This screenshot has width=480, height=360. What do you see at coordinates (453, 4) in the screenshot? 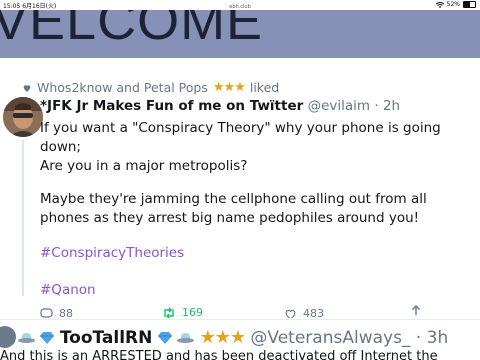
I see `battery-percent: 52%` at bounding box center [453, 4].